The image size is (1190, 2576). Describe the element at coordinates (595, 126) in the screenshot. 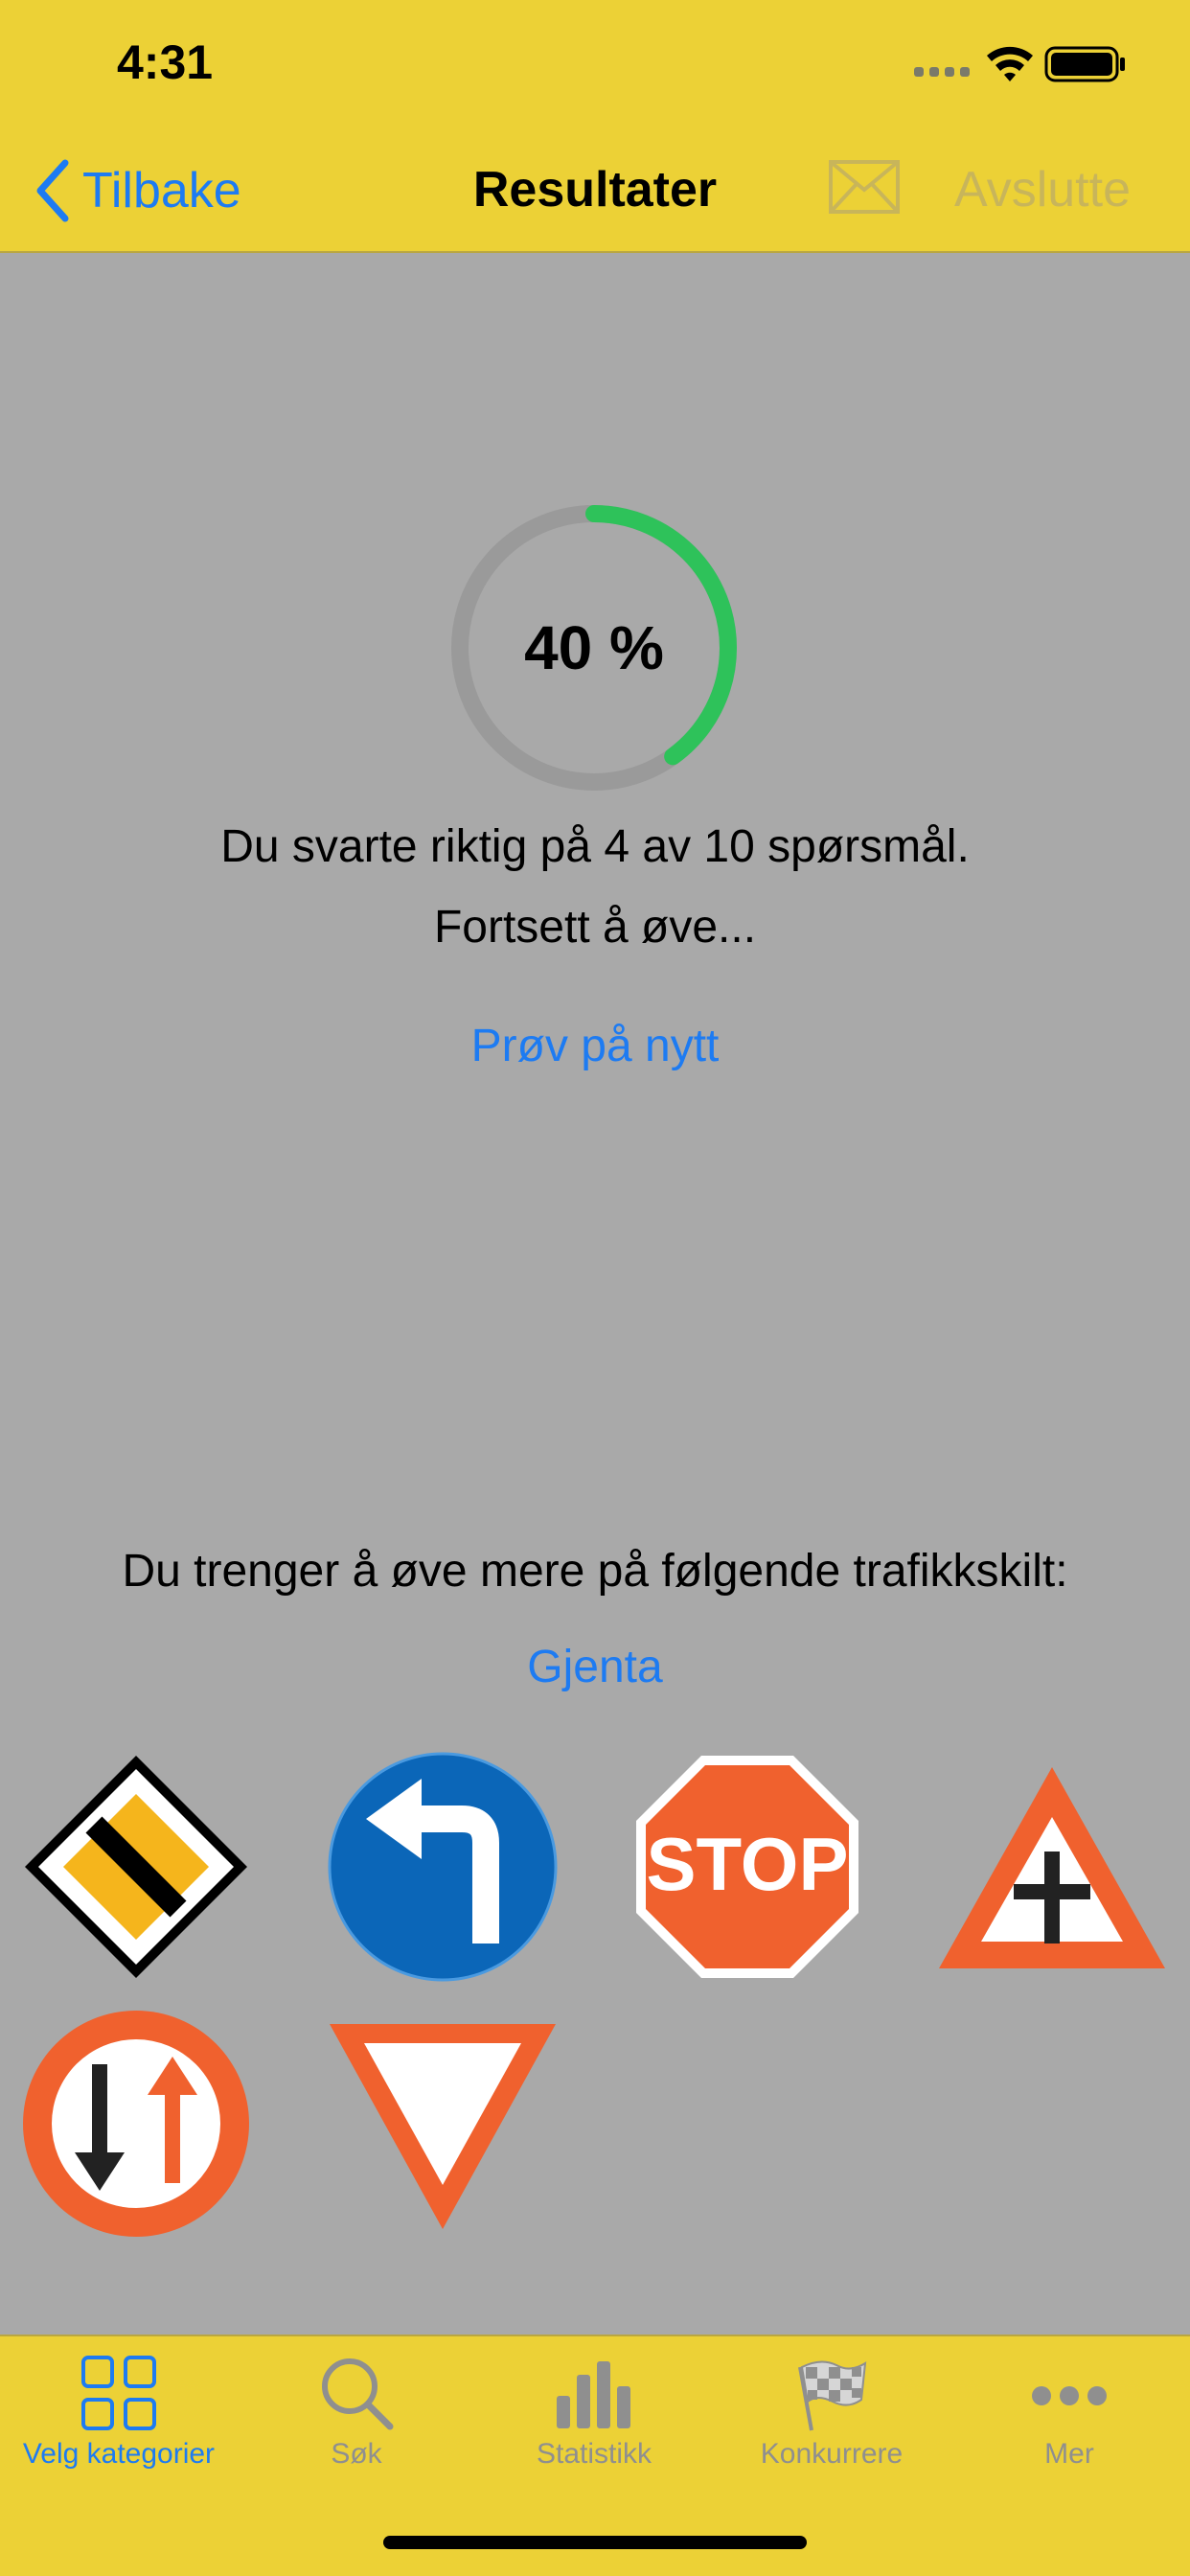

I see `navigation-bar: 4:31 Tilbake Resultater Avslutte` at that location.